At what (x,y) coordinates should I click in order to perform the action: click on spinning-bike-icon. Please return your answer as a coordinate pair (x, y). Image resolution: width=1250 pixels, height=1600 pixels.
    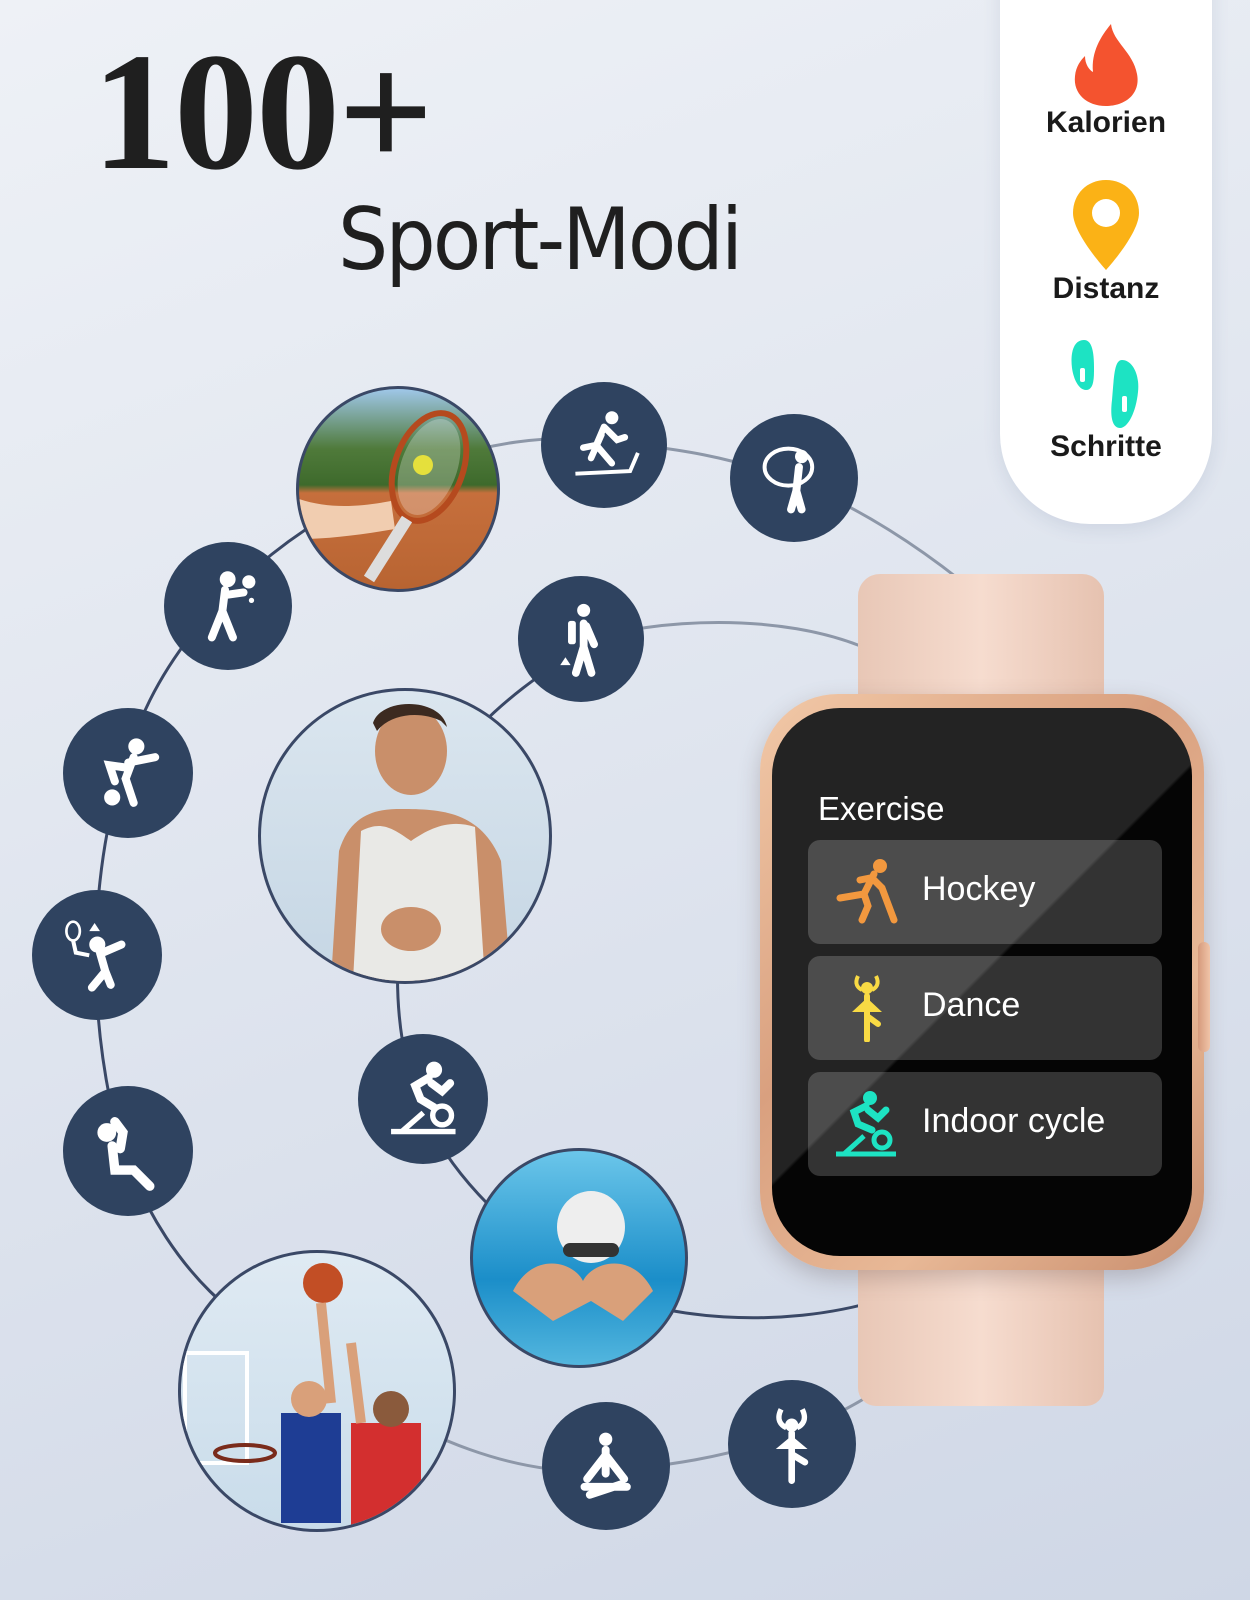
    Looking at the image, I should click on (423, 1097).